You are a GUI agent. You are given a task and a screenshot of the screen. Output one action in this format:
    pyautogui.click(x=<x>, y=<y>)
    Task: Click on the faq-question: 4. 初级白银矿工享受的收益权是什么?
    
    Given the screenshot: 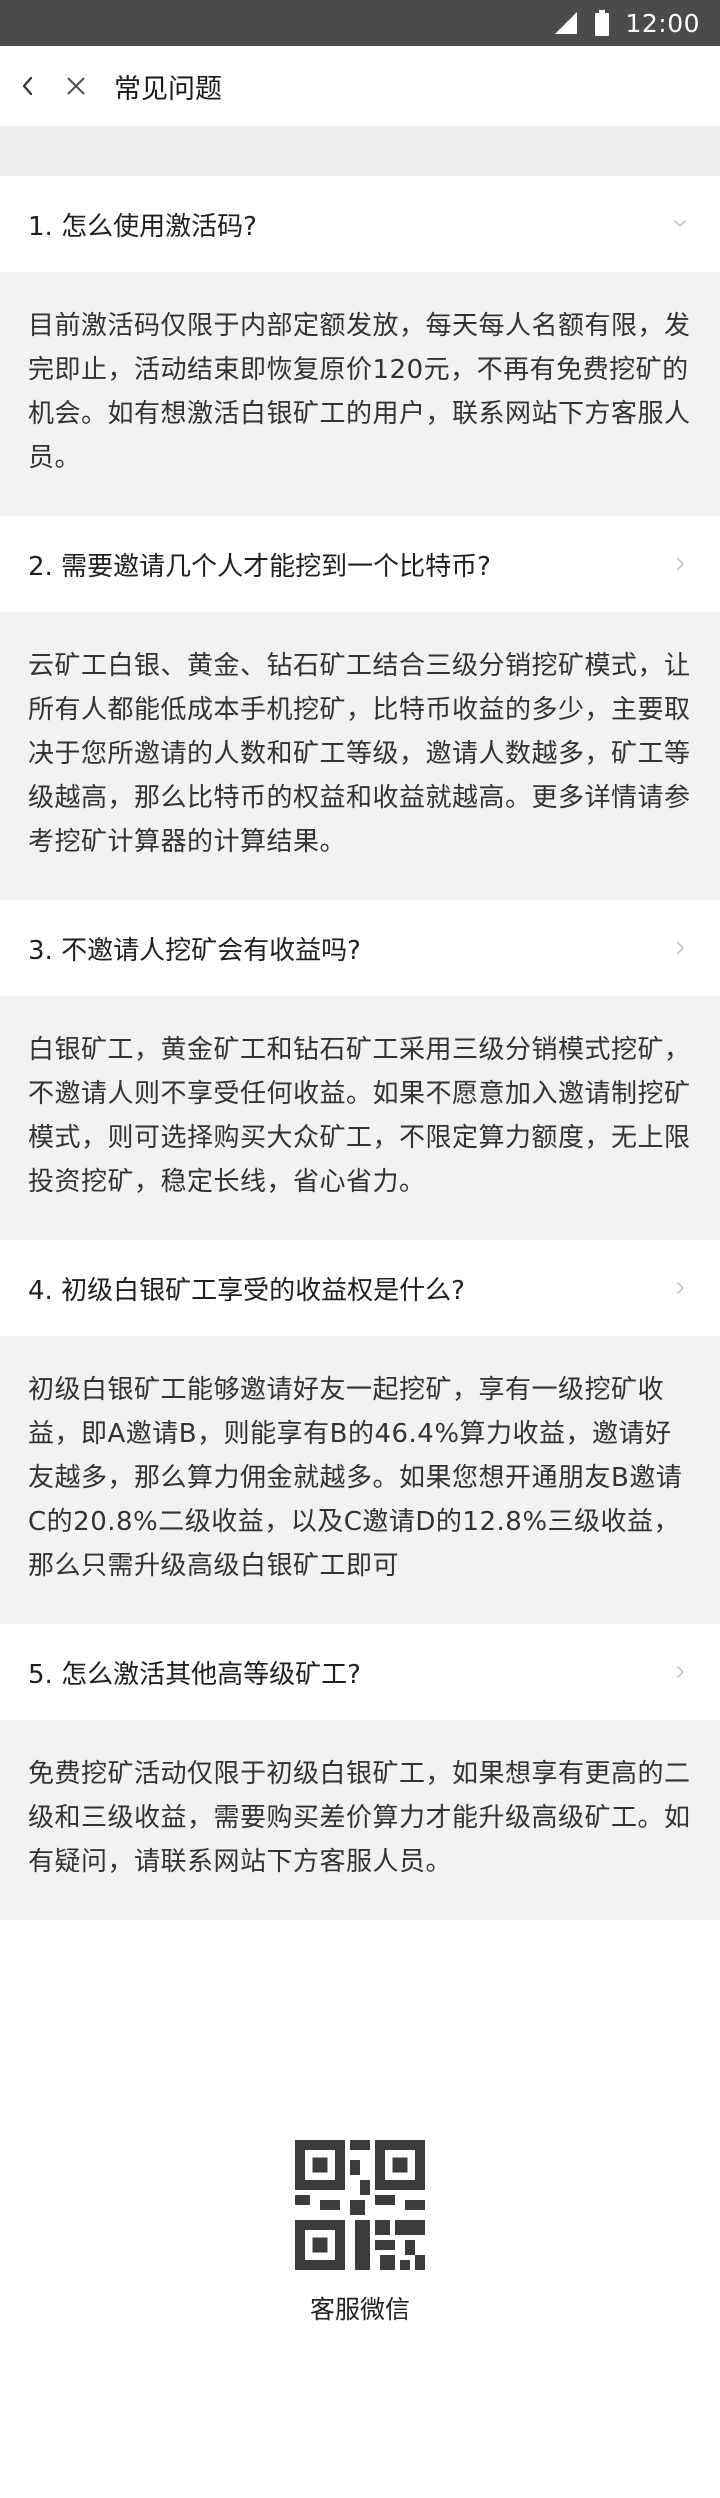 What is the action you would take?
    pyautogui.click(x=246, y=1290)
    